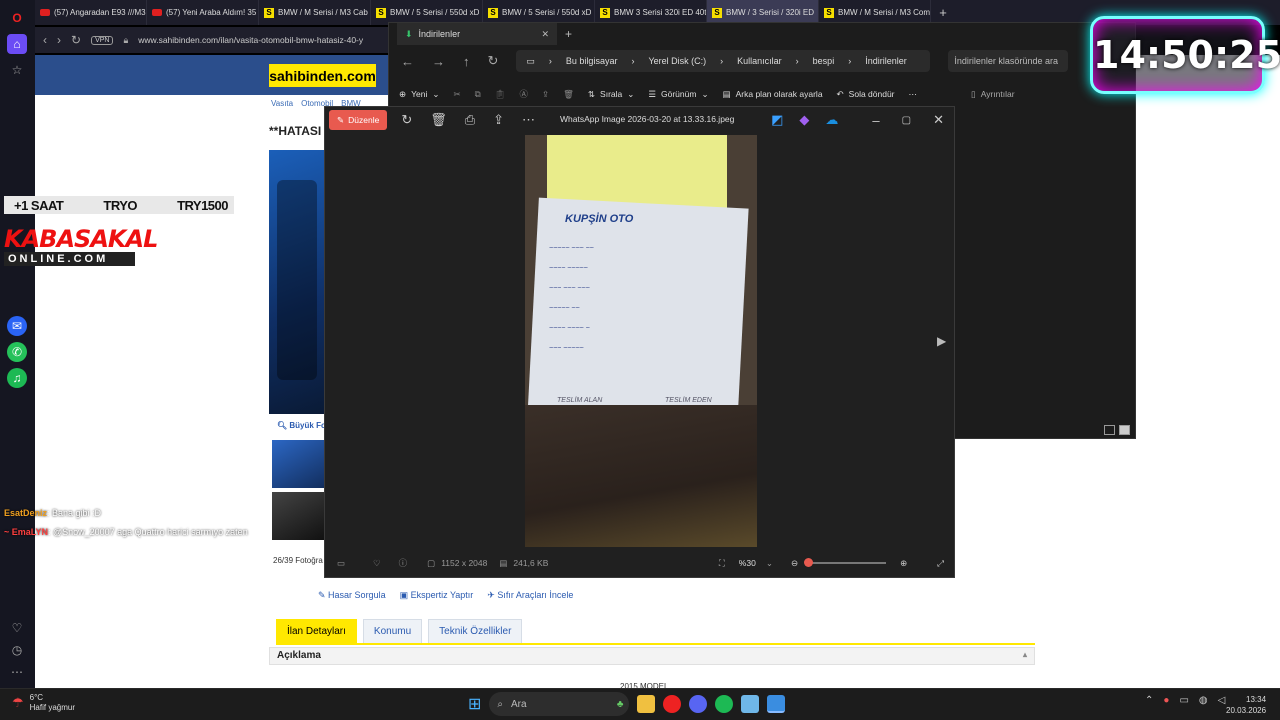 Image resolution: width=1280 pixels, height=720 pixels. What do you see at coordinates (406, 120) in the screenshot?
I see `rotate-icon: ↻` at bounding box center [406, 120].